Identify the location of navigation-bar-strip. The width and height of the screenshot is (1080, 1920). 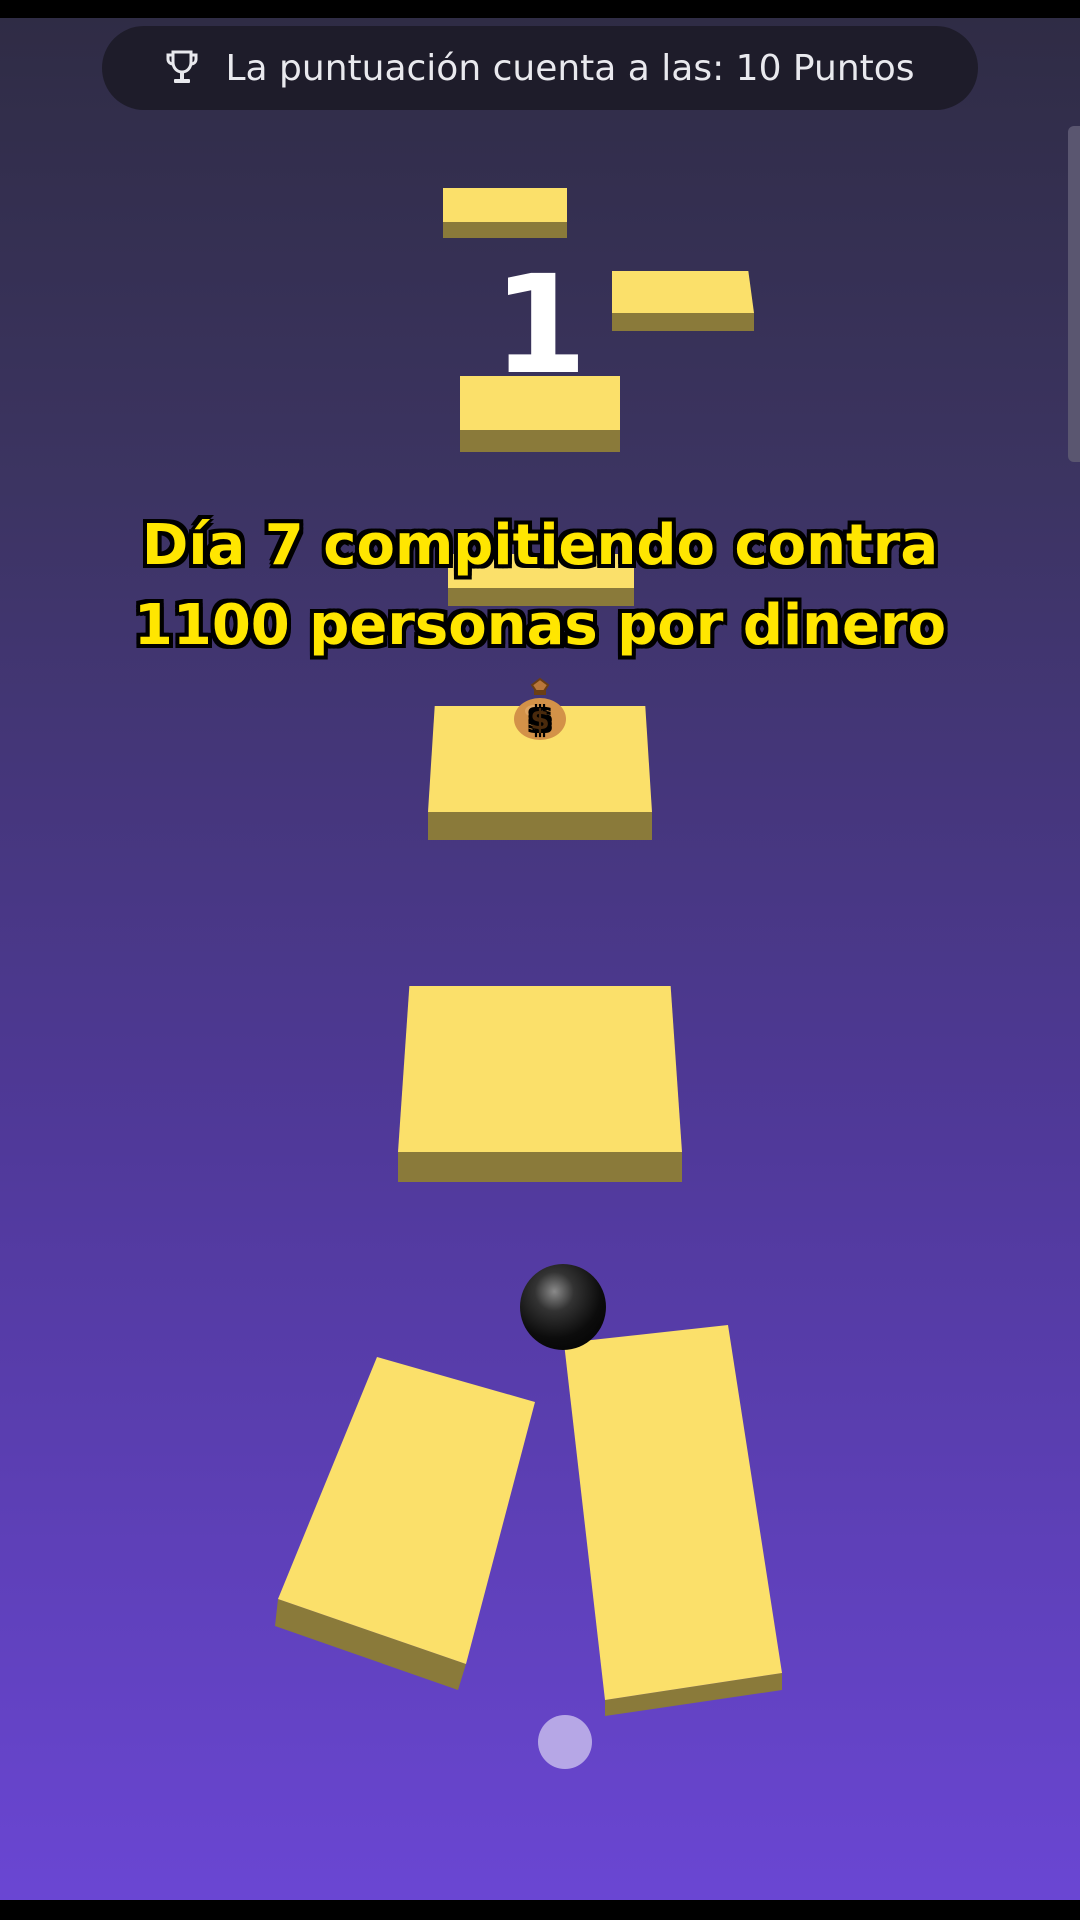
(540, 1910).